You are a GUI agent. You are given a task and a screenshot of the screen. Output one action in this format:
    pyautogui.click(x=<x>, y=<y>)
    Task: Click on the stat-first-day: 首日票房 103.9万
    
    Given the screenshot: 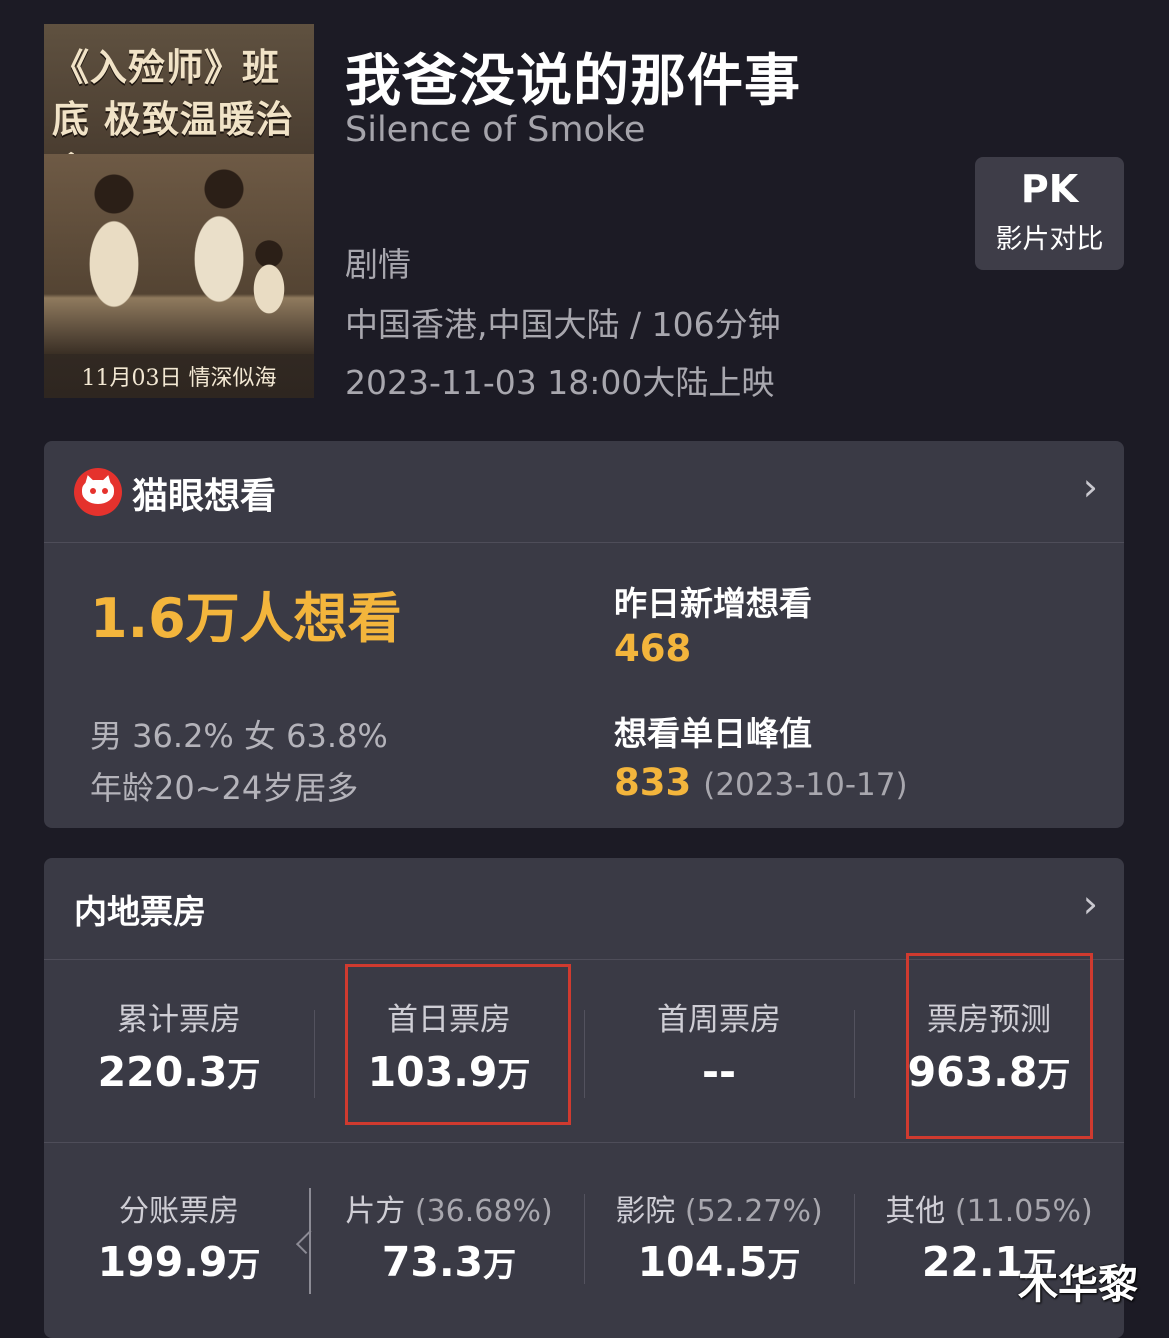 What is the action you would take?
    pyautogui.click(x=449, y=1051)
    